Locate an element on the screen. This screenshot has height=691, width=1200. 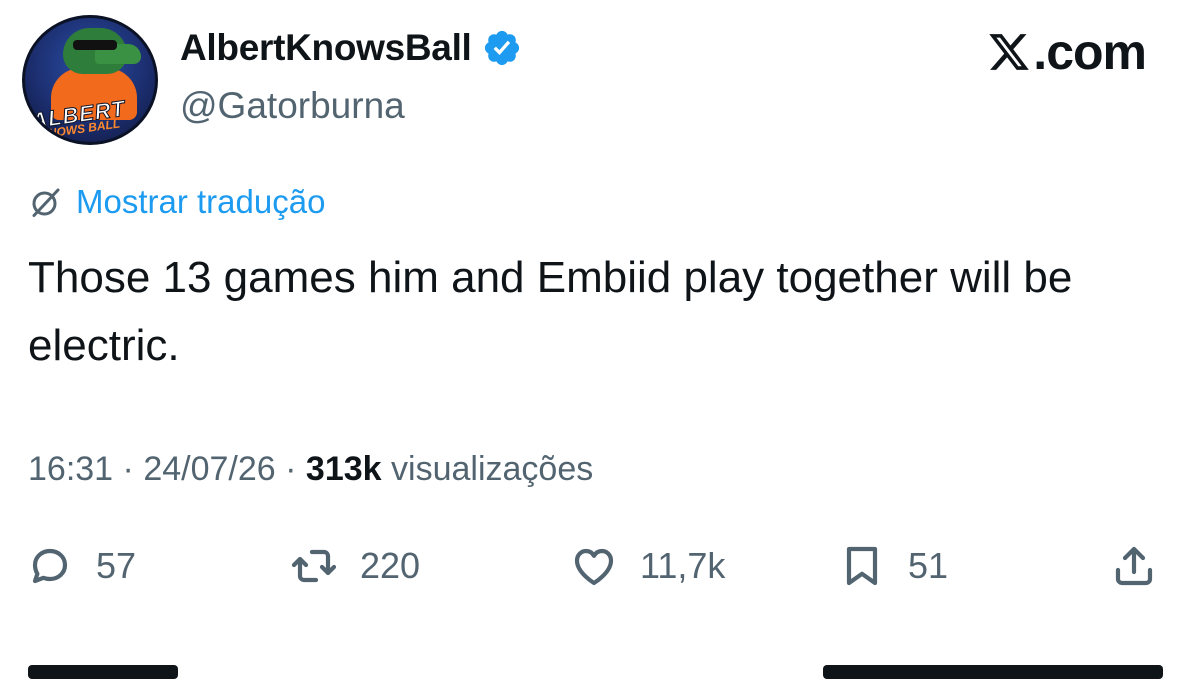
x-logo-icon is located at coordinates (1009, 52).